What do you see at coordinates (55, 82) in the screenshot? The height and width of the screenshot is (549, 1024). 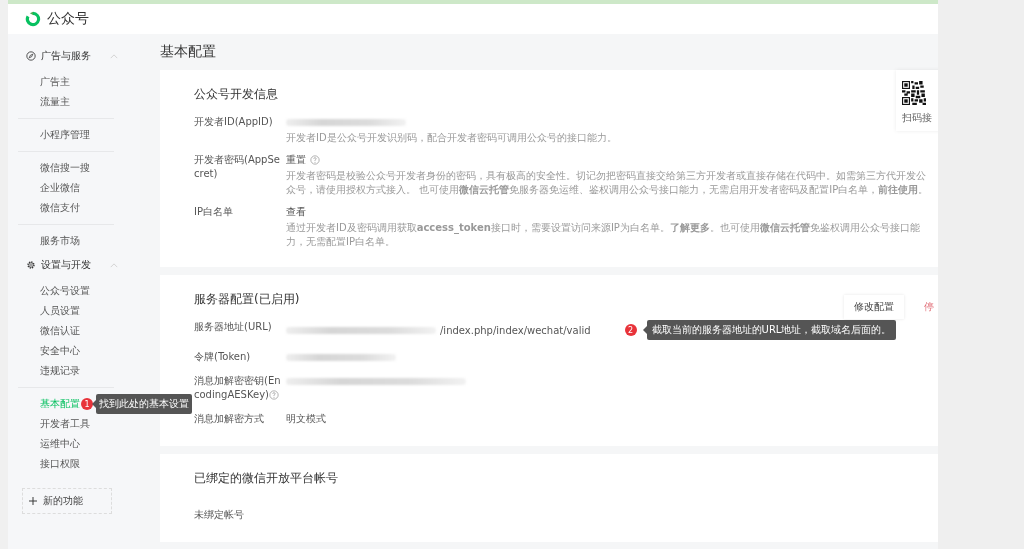 I see `sidebar-item: 广告主` at bounding box center [55, 82].